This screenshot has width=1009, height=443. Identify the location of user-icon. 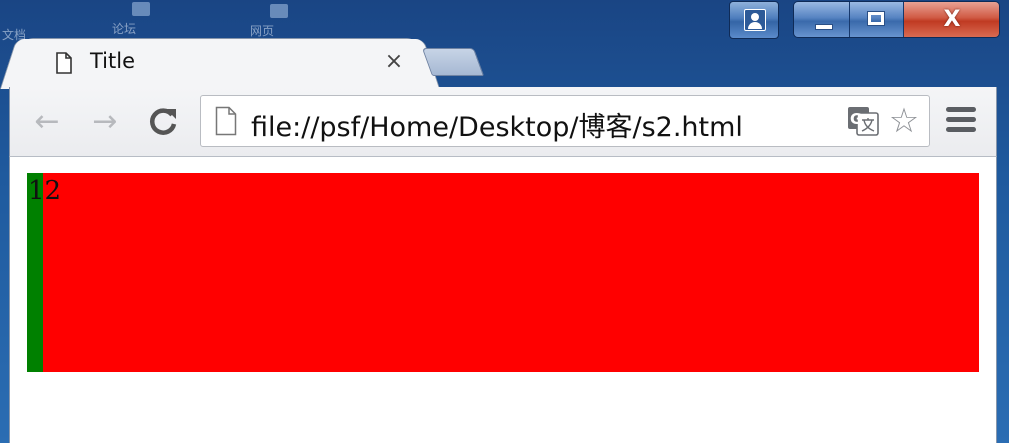
(755, 20).